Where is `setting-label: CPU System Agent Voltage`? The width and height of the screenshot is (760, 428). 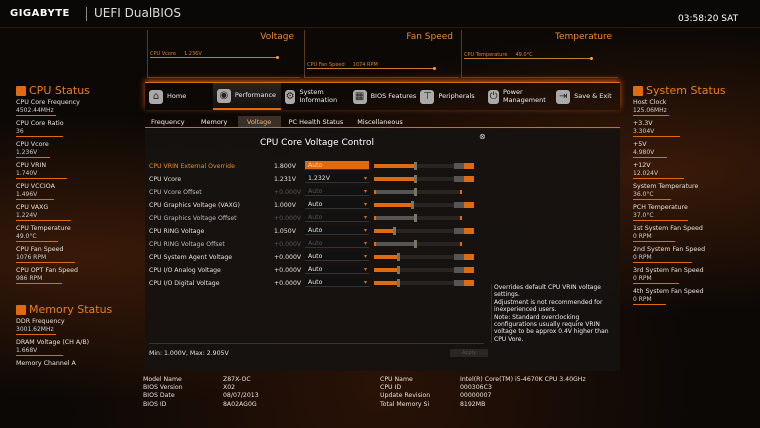 setting-label: CPU System Agent Voltage is located at coordinates (190, 257).